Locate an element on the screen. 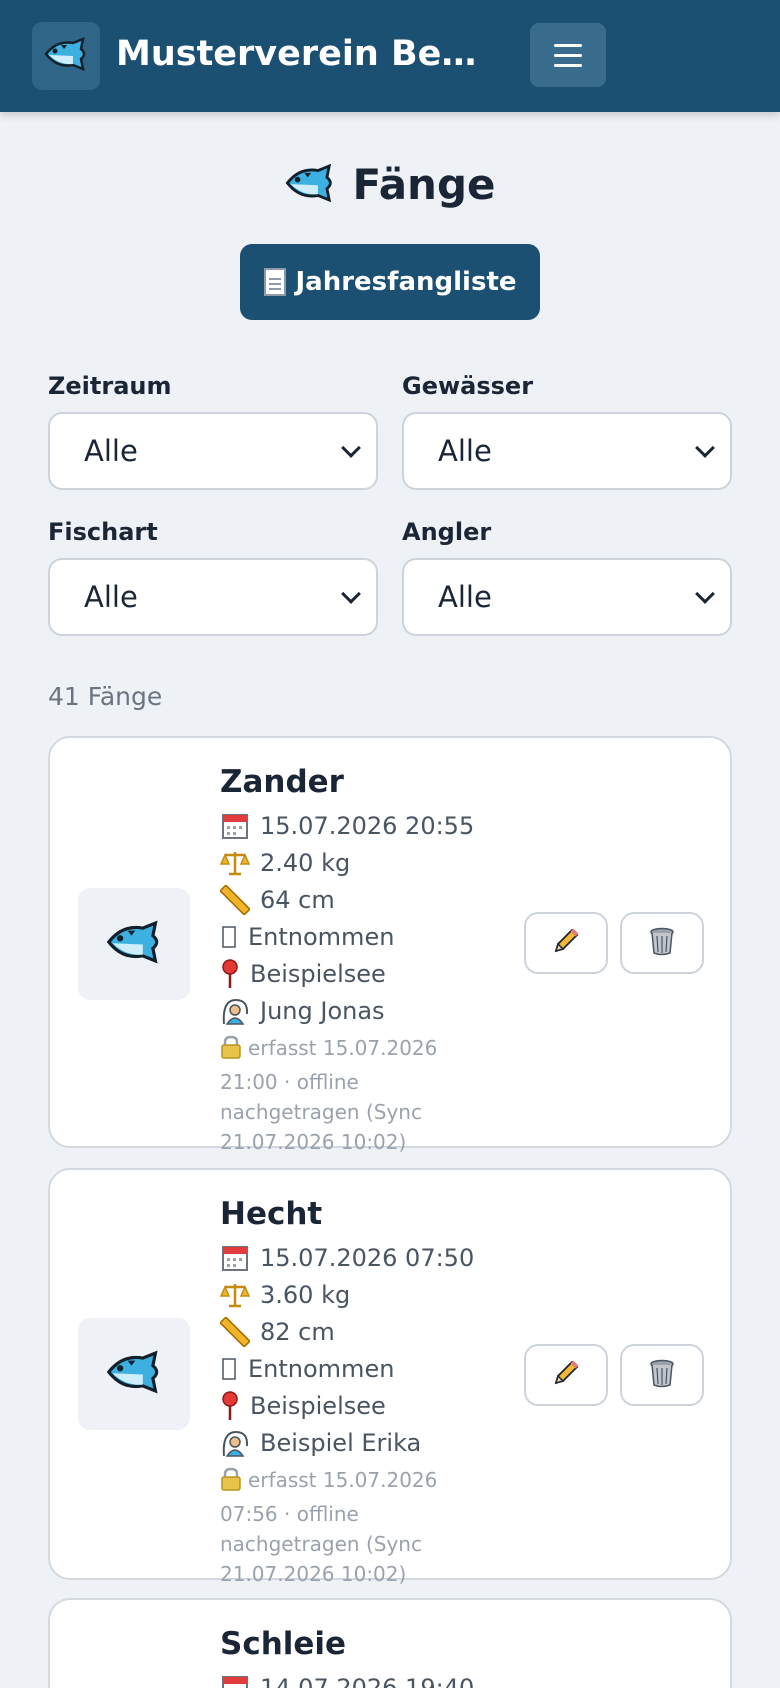  catch-length-row: 64 cm is located at coordinates (360, 899).